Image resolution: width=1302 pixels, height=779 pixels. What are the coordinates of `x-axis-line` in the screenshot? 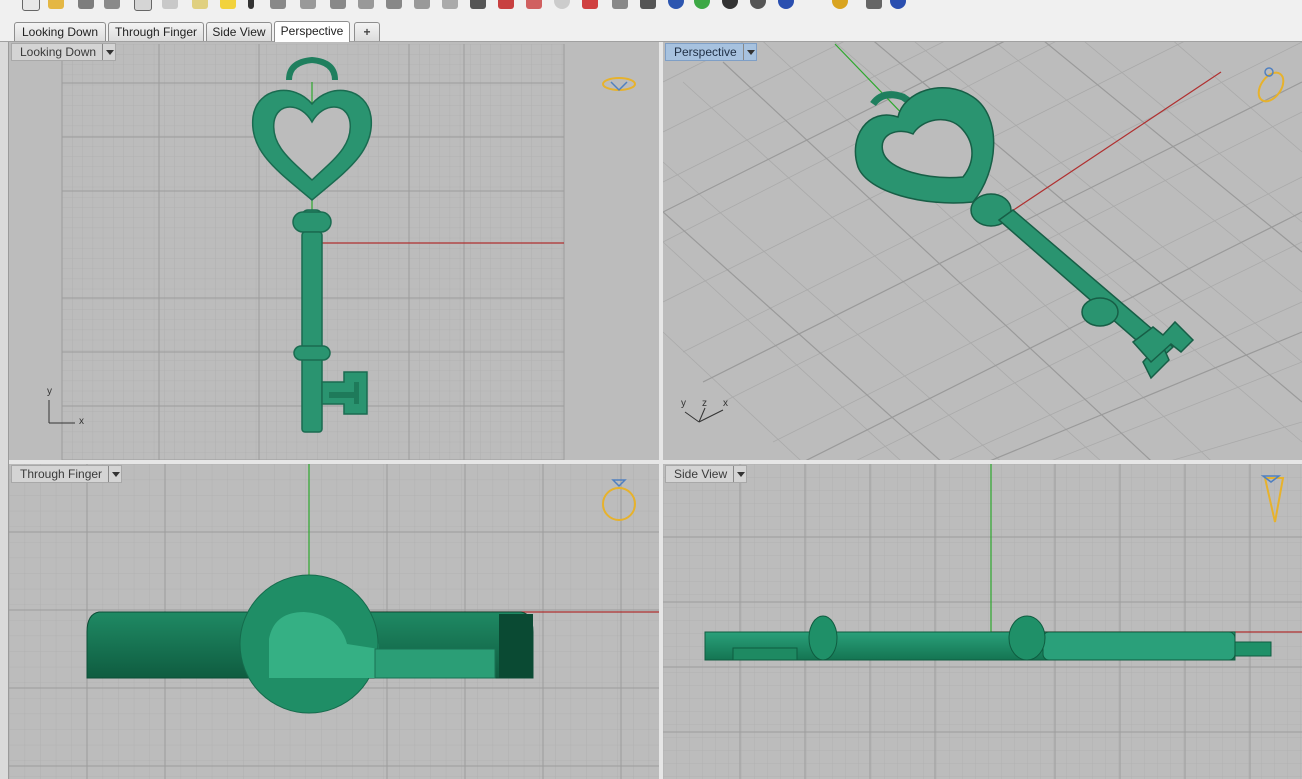 It's located at (1112, 144).